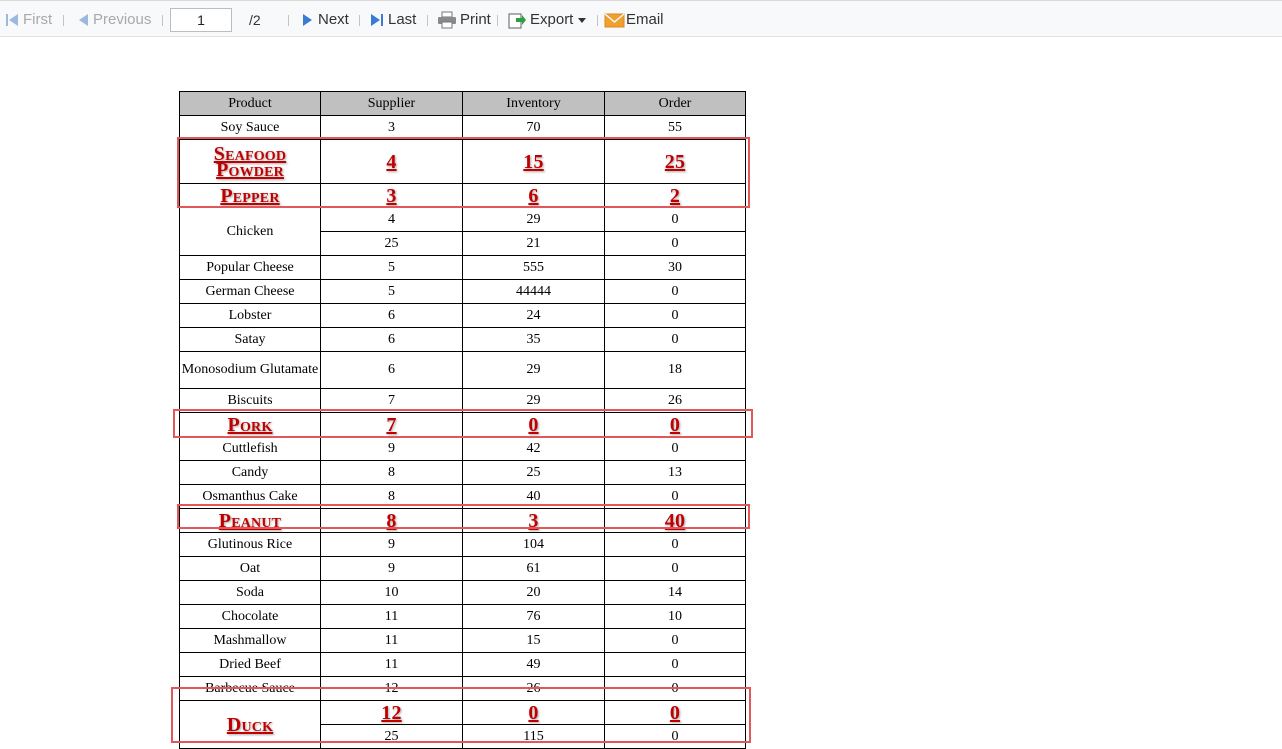 This screenshot has height=749, width=1282. I want to click on header-product: Product, so click(250, 103).